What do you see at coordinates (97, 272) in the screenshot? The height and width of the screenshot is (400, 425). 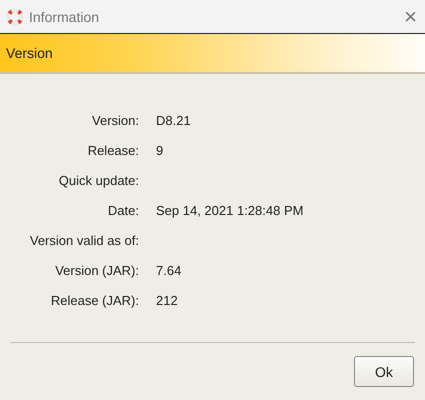 I see `field-label: Version (JAR):` at bounding box center [97, 272].